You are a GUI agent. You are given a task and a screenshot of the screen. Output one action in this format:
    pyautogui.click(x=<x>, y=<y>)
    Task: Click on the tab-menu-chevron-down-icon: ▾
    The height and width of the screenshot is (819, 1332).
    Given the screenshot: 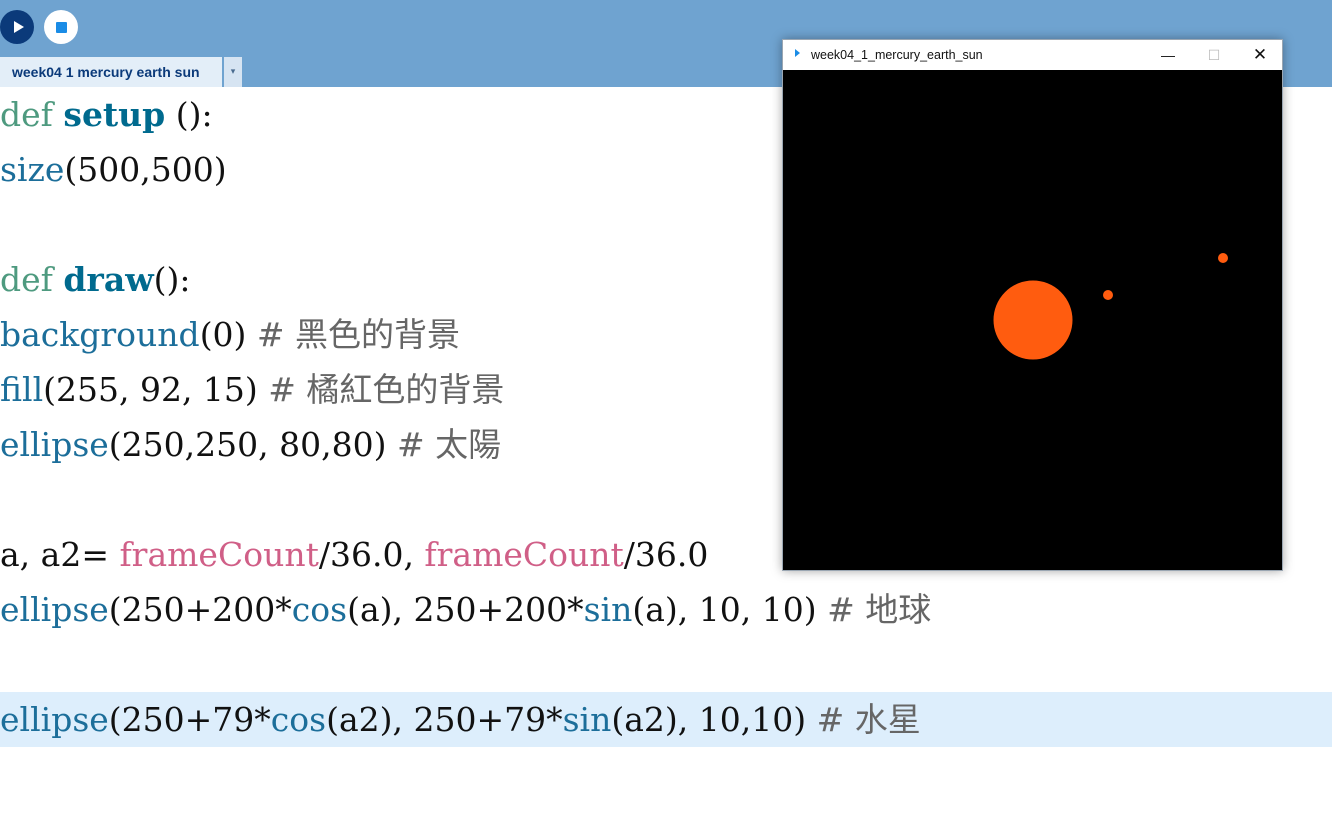 What is the action you would take?
    pyautogui.click(x=233, y=72)
    